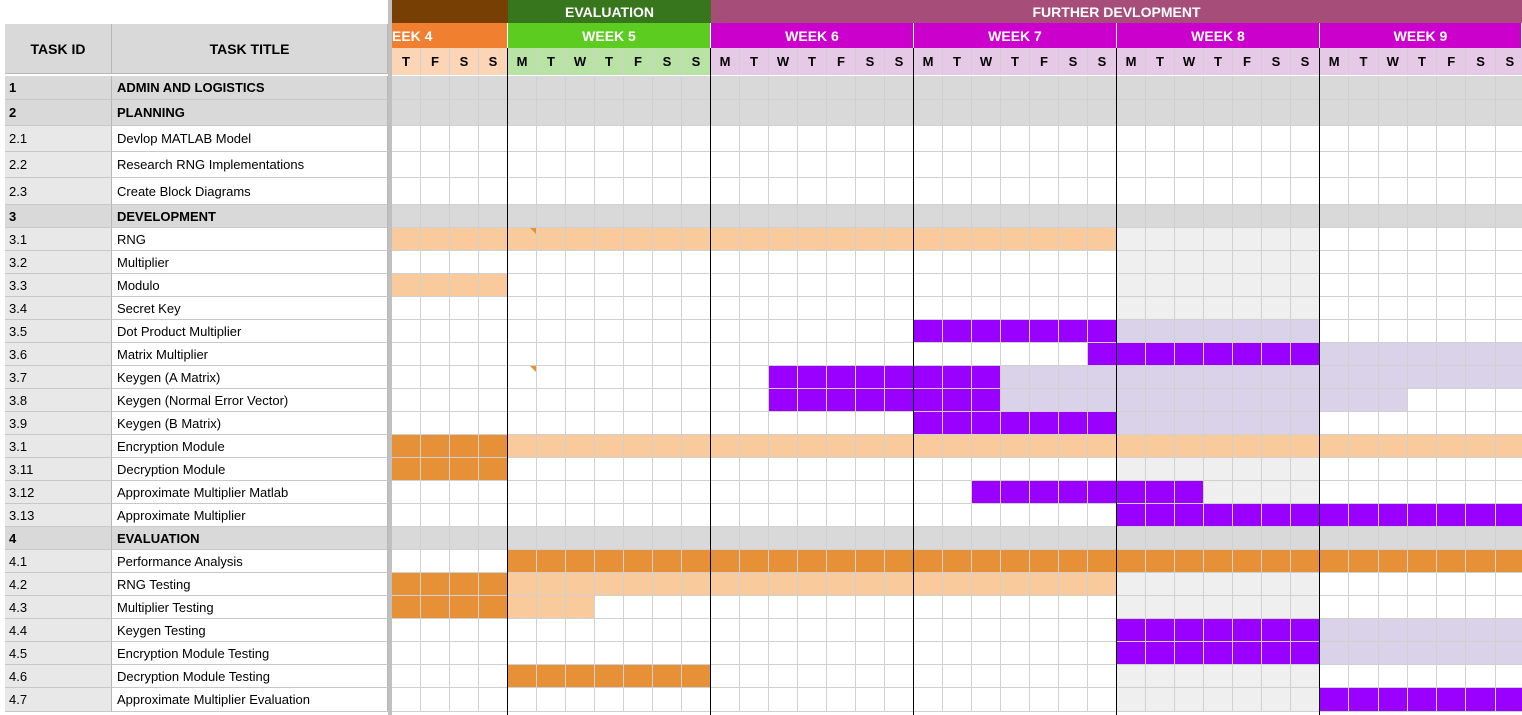 The width and height of the screenshot is (1522, 715). What do you see at coordinates (58, 515) in the screenshot?
I see `task-id-cell: 3.13` at bounding box center [58, 515].